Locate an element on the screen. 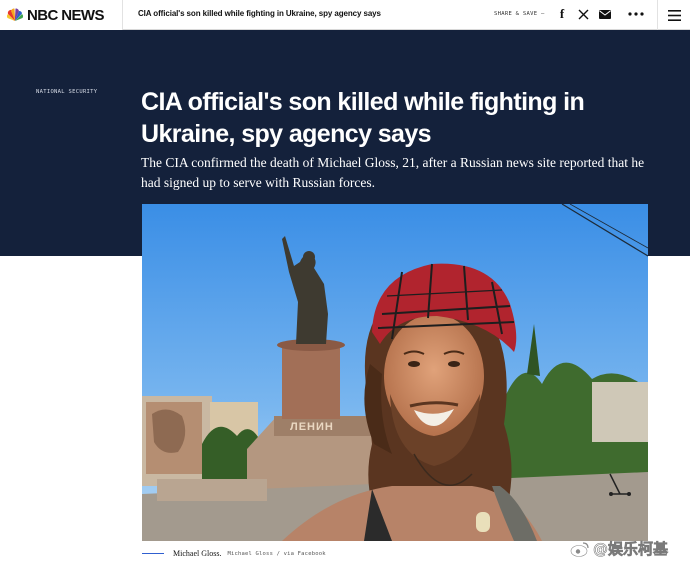 The width and height of the screenshot is (690, 565). caption-rule is located at coordinates (153, 553).